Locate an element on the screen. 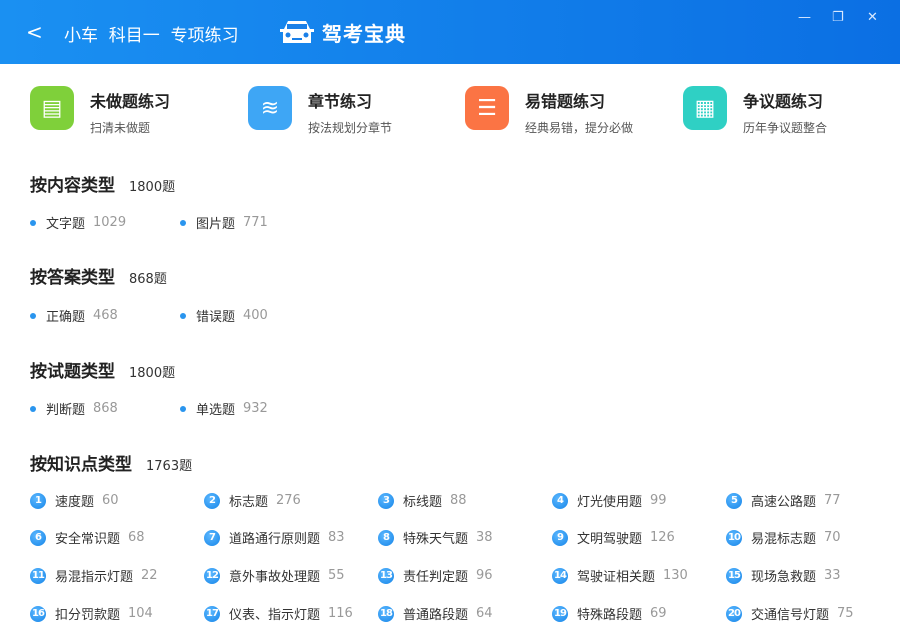 The image size is (900, 640). knowledge-item: 4 灯光使用题 99 is located at coordinates (609, 500).